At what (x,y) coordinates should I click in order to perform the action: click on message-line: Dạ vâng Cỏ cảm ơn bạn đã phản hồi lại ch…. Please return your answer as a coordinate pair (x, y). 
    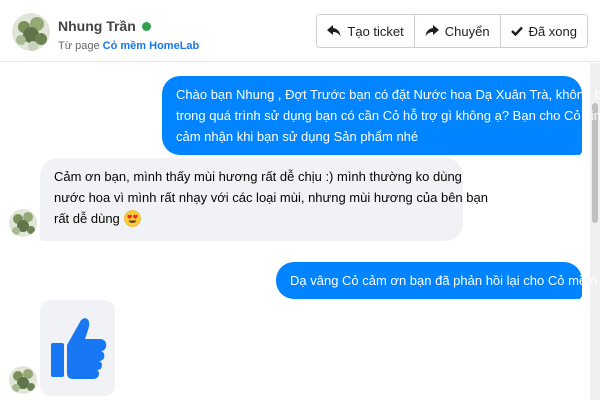
    Looking at the image, I should click on (445, 280).